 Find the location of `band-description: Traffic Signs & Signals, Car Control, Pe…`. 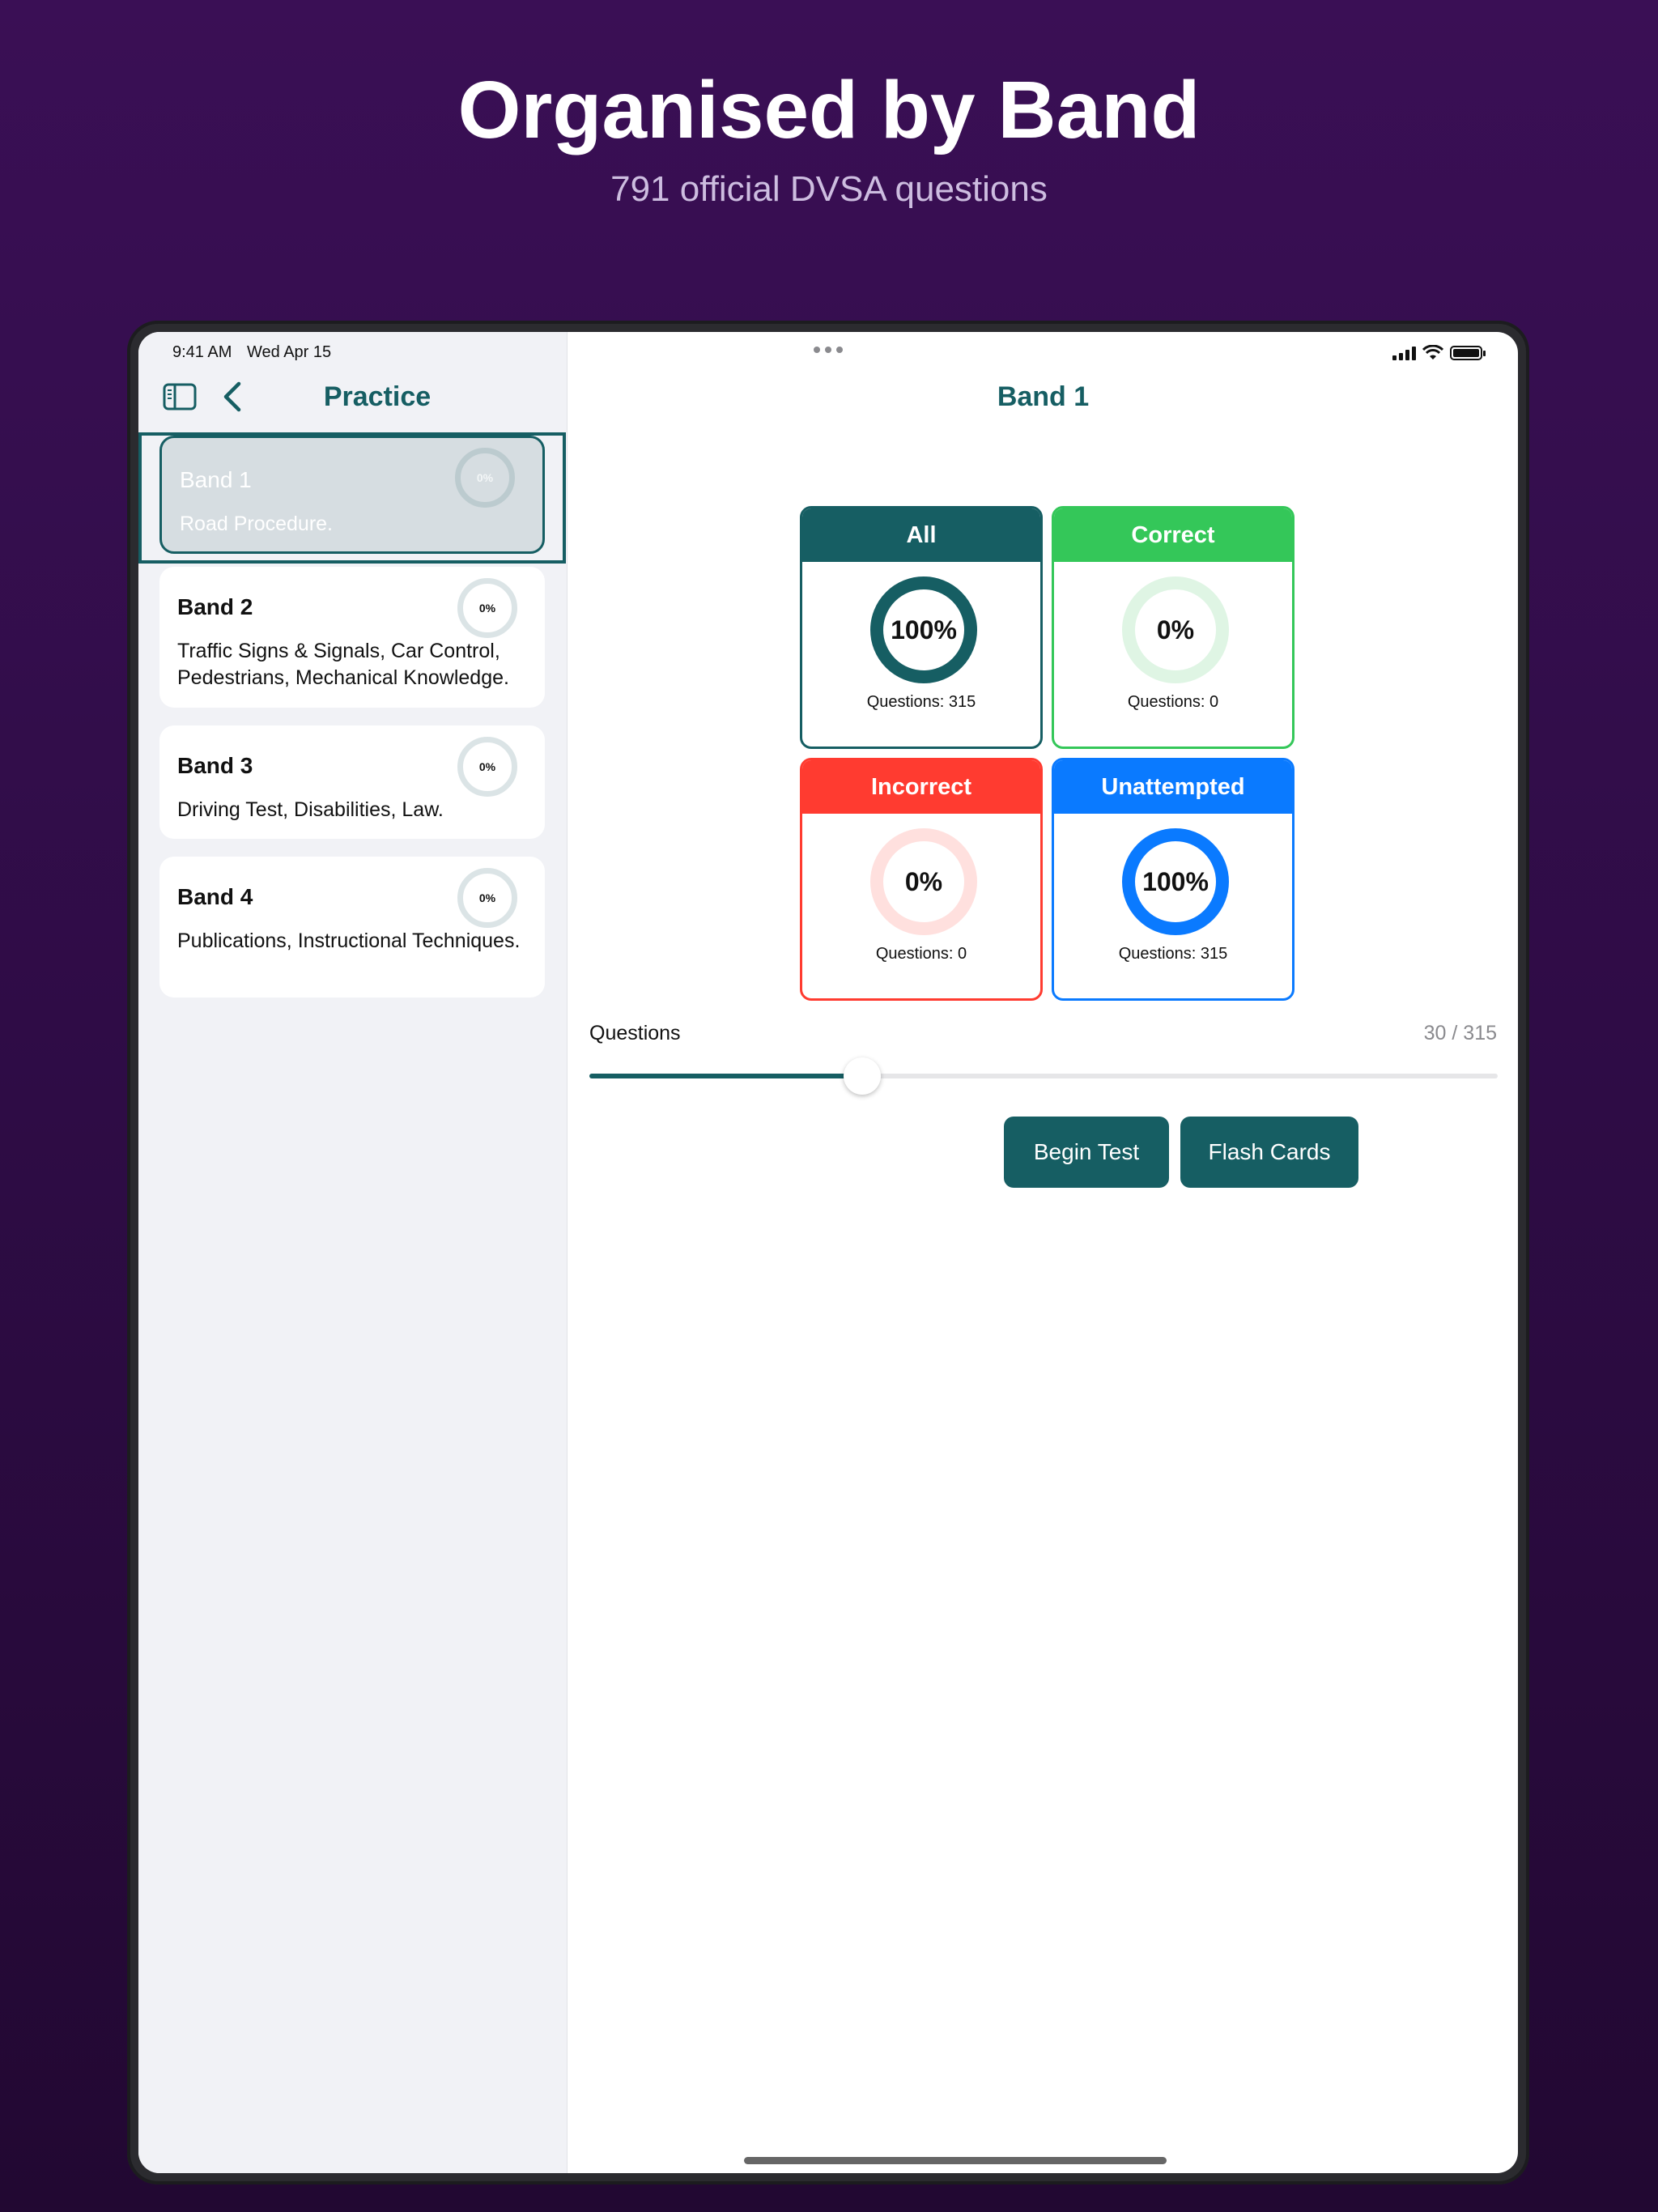

band-description: Traffic Signs & Signals, Car Control, Pe… is located at coordinates (343, 665).